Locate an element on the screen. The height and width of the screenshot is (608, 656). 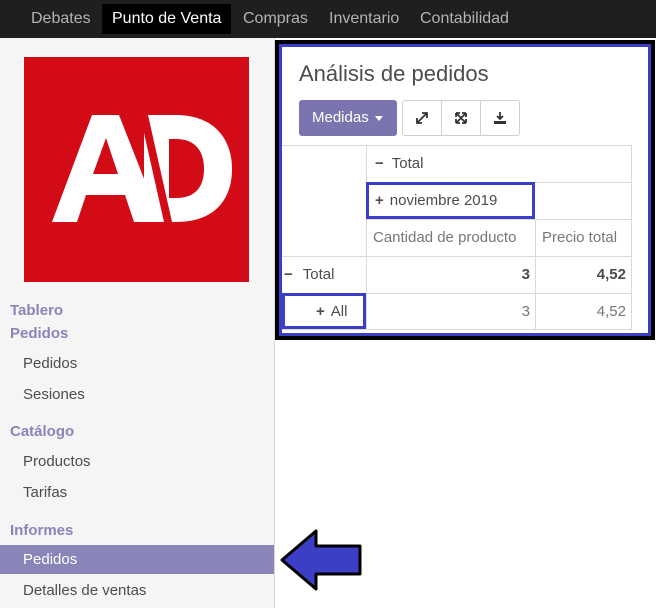
caret-down-icon is located at coordinates (378, 118).